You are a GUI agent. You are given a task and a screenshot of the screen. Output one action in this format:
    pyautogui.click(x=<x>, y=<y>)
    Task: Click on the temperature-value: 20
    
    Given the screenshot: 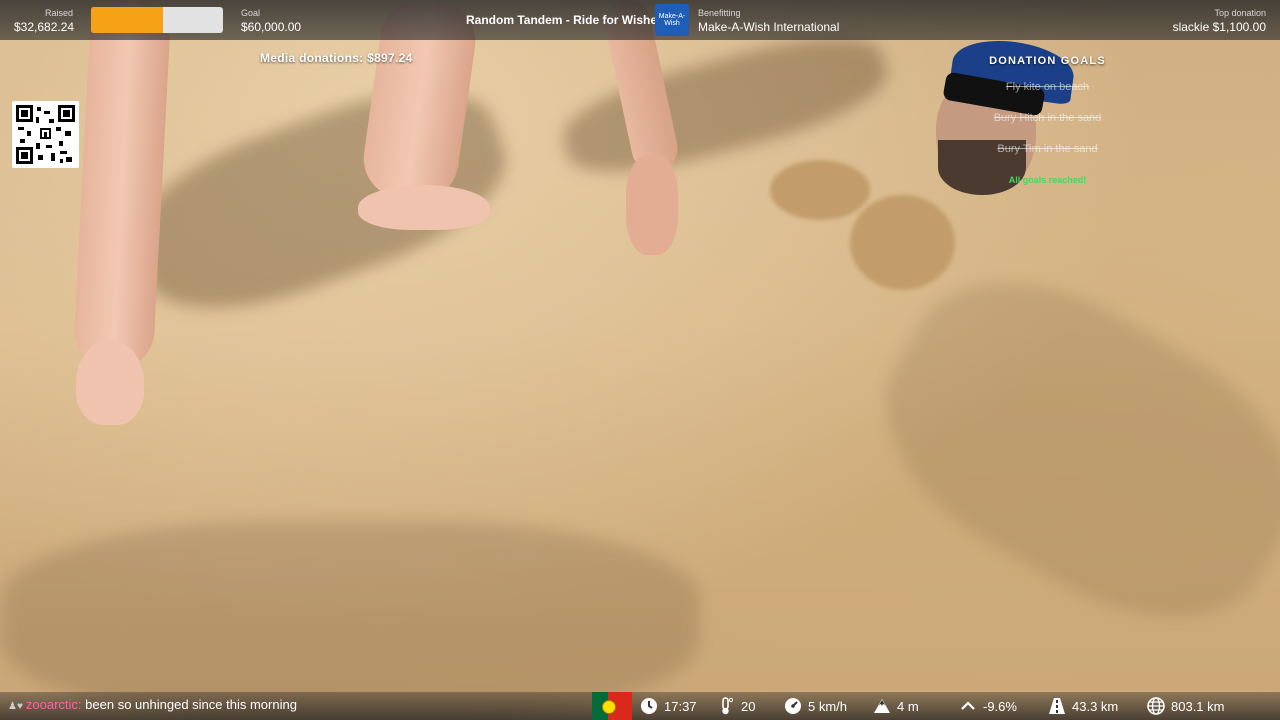 What is the action you would take?
    pyautogui.click(x=748, y=706)
    